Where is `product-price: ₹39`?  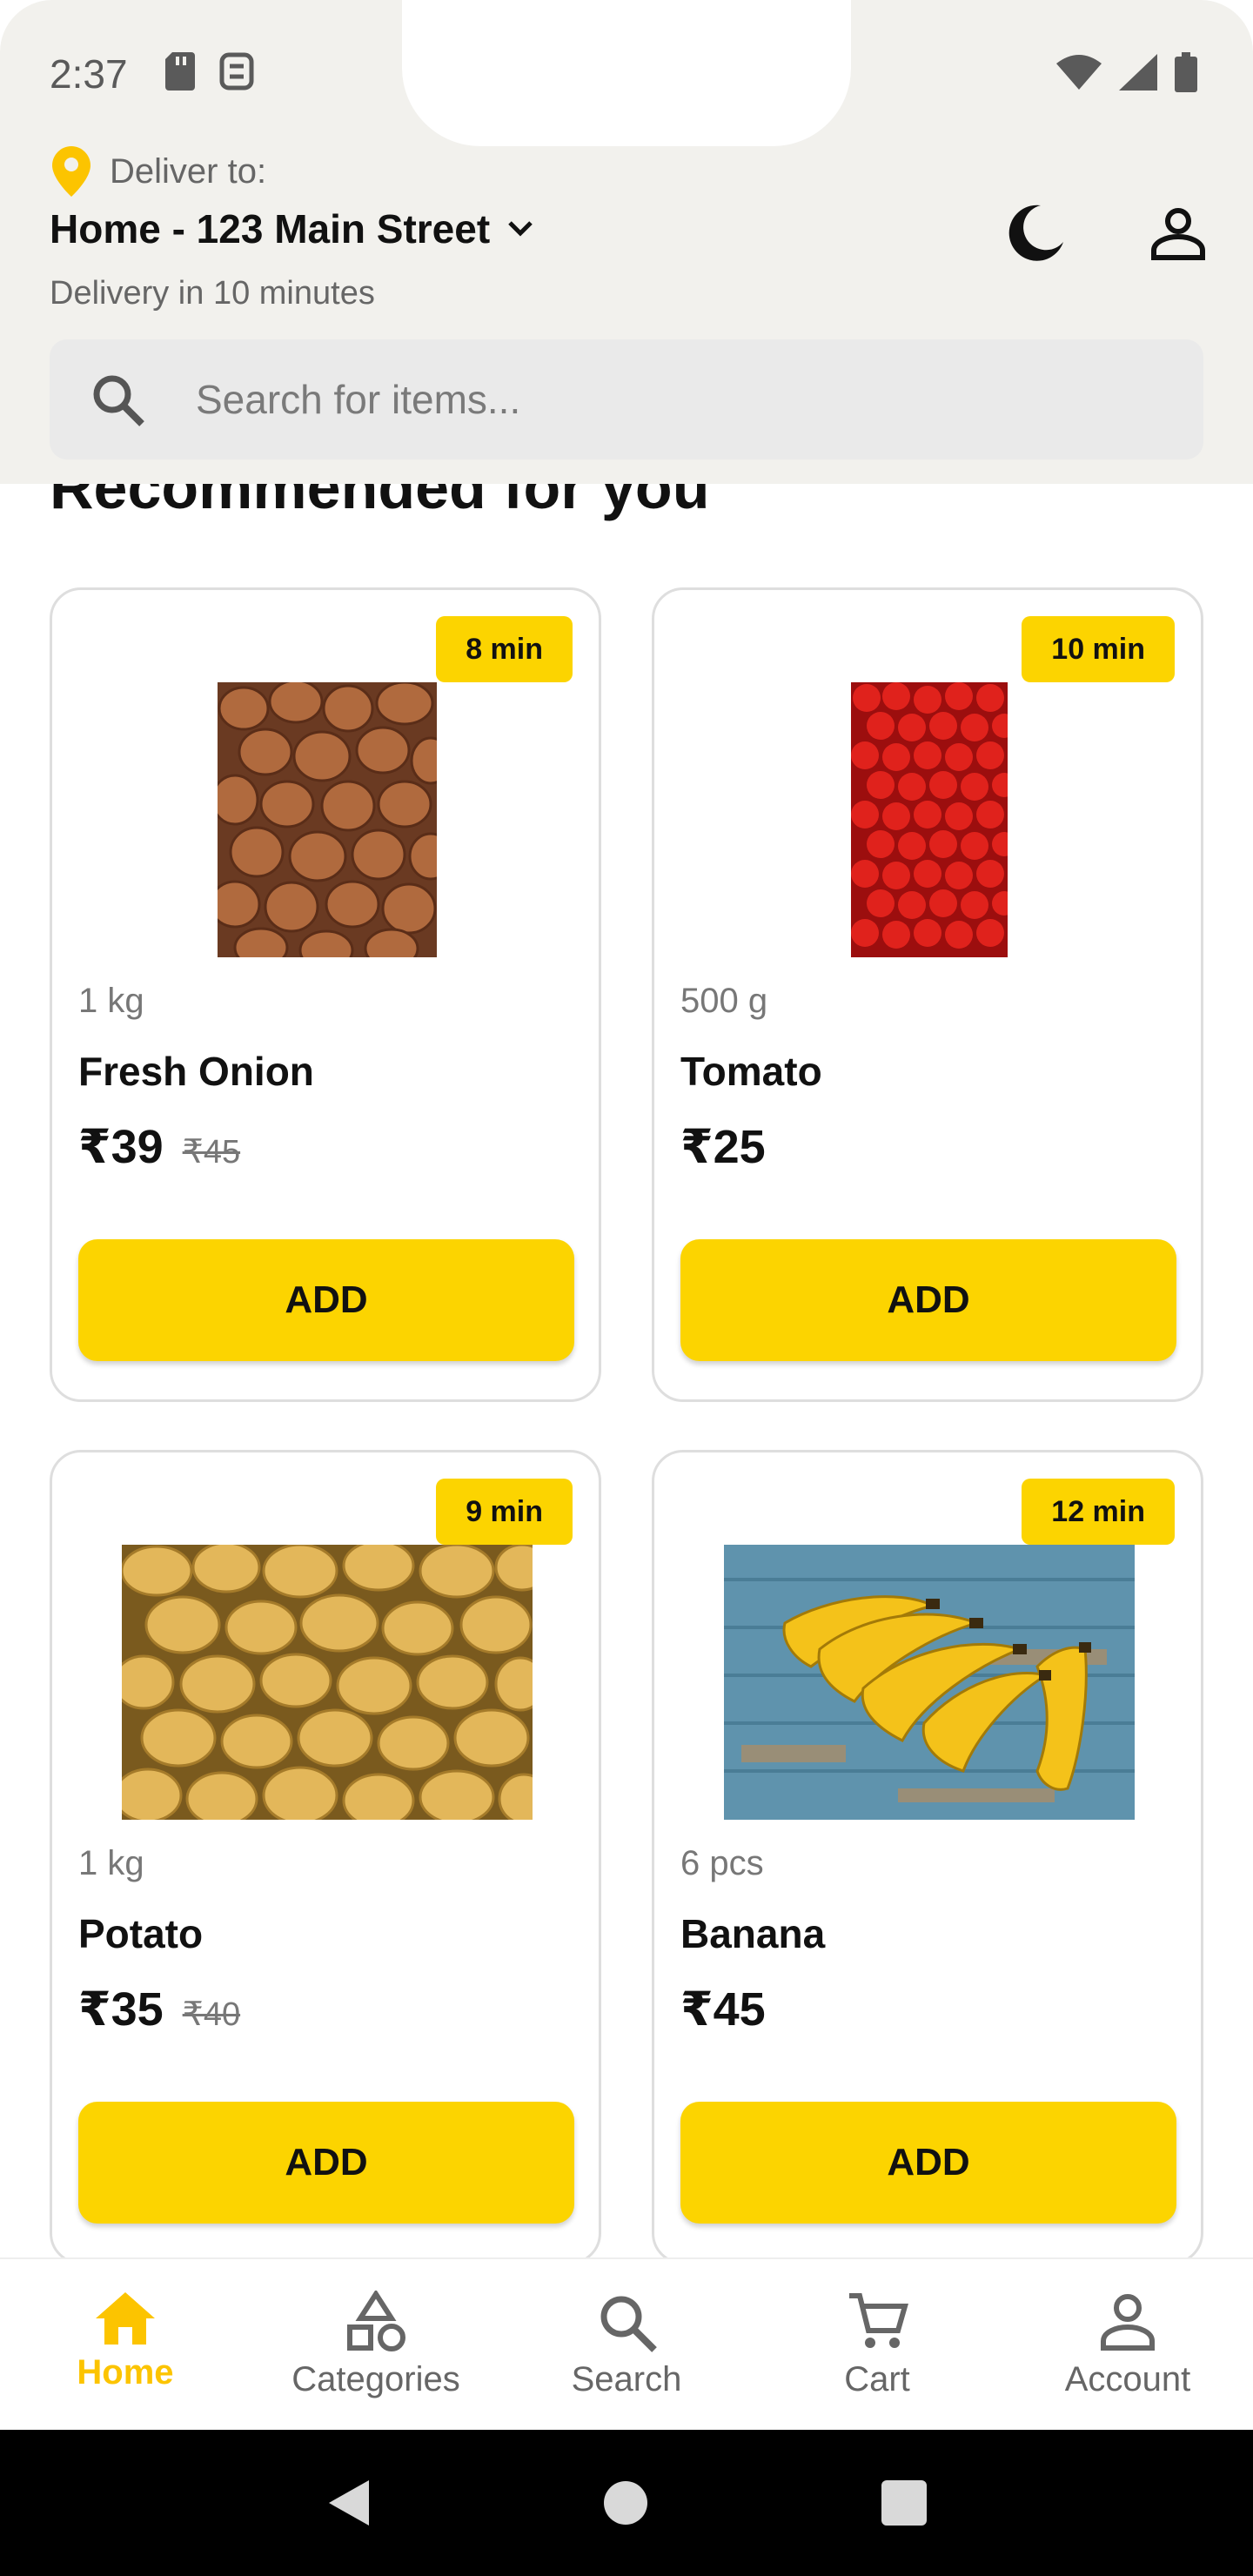
product-price: ₹39 is located at coordinates (121, 1147).